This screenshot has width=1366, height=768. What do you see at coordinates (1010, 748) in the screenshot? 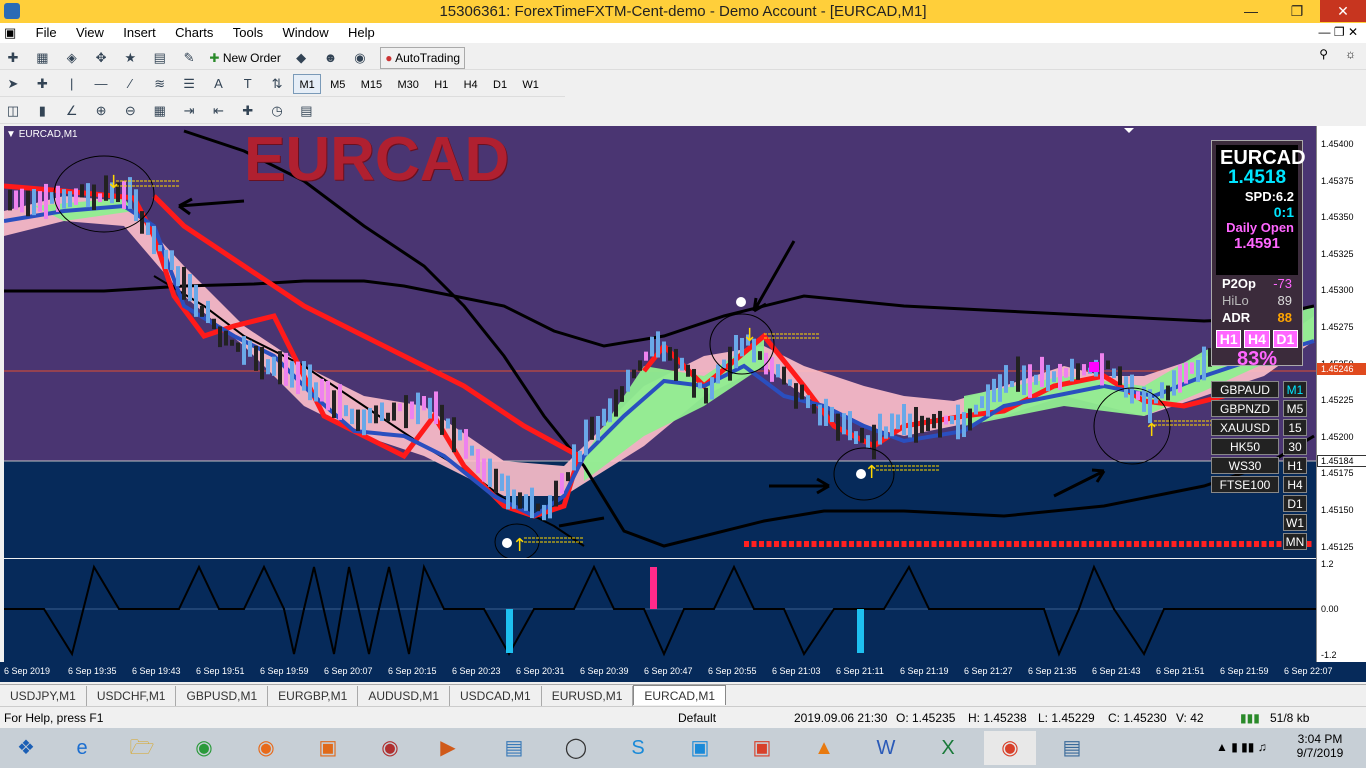
I see `mt4-icon: ◉` at bounding box center [1010, 748].